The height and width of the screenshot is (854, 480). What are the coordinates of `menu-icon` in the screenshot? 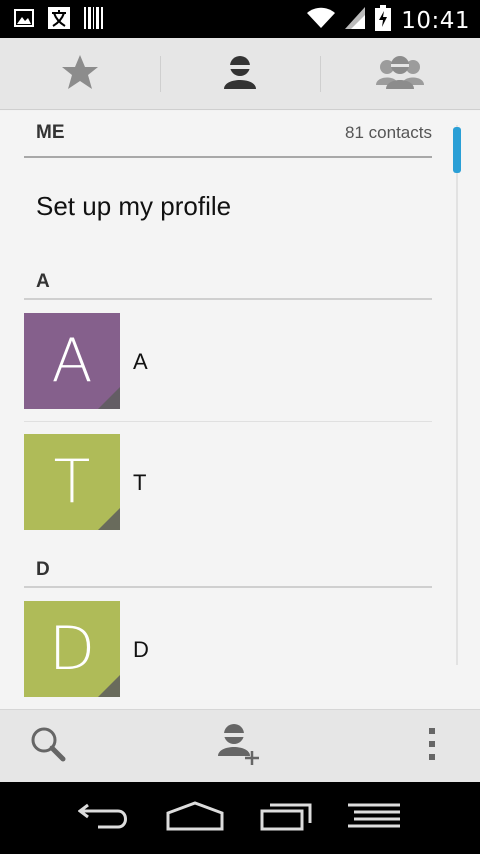 It's located at (374, 818).